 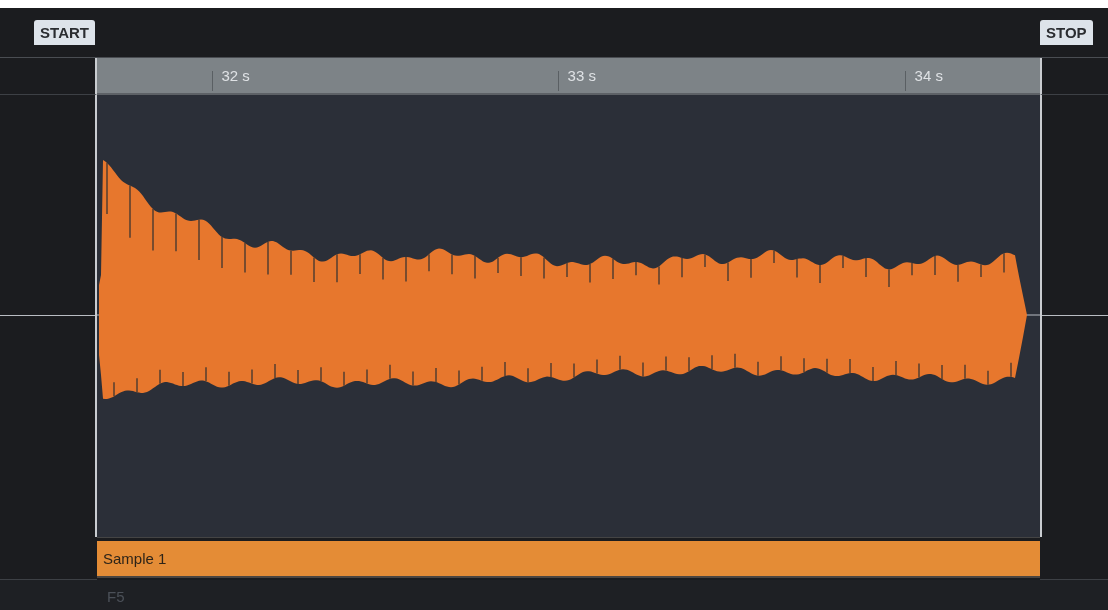 What do you see at coordinates (568, 559) in the screenshot?
I see `audio-region: Sample 1` at bounding box center [568, 559].